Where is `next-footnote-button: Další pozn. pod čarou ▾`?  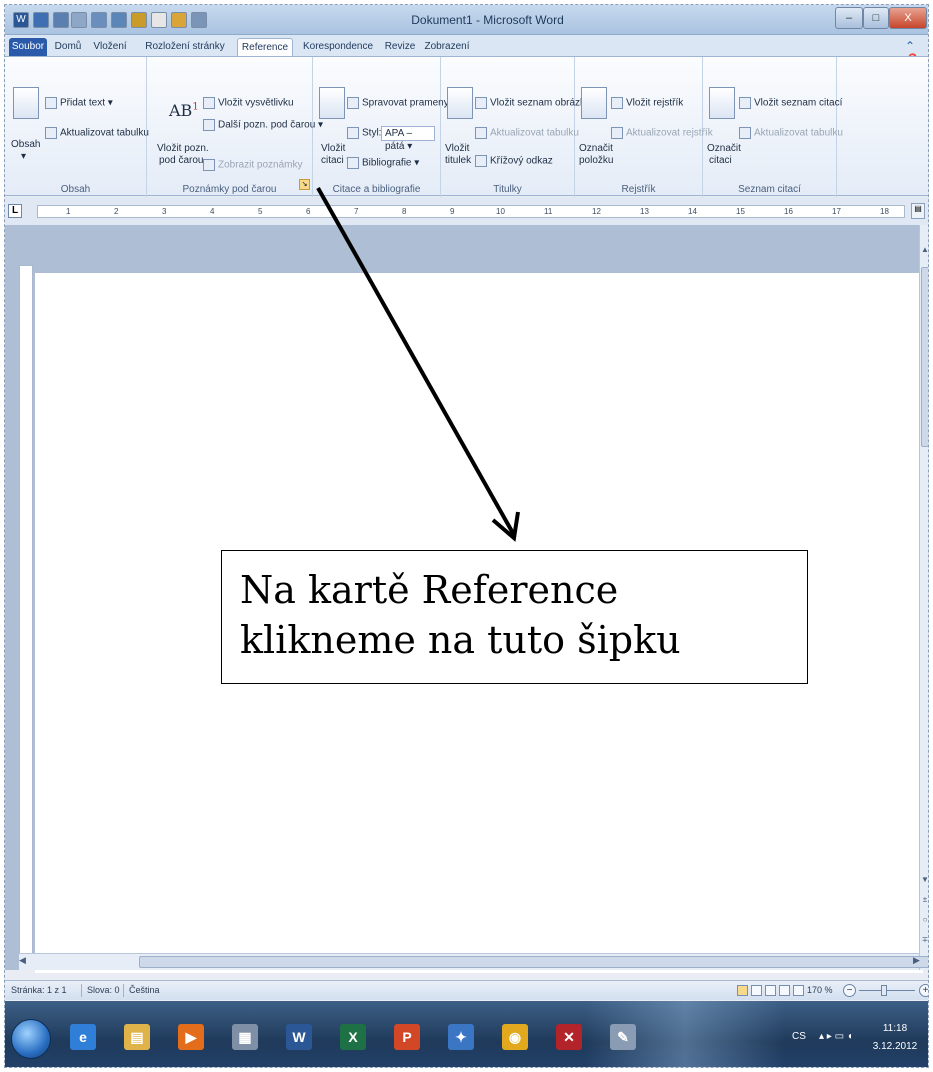
next-footnote-button: Další pozn. pod čarou ▾ is located at coordinates (263, 125).